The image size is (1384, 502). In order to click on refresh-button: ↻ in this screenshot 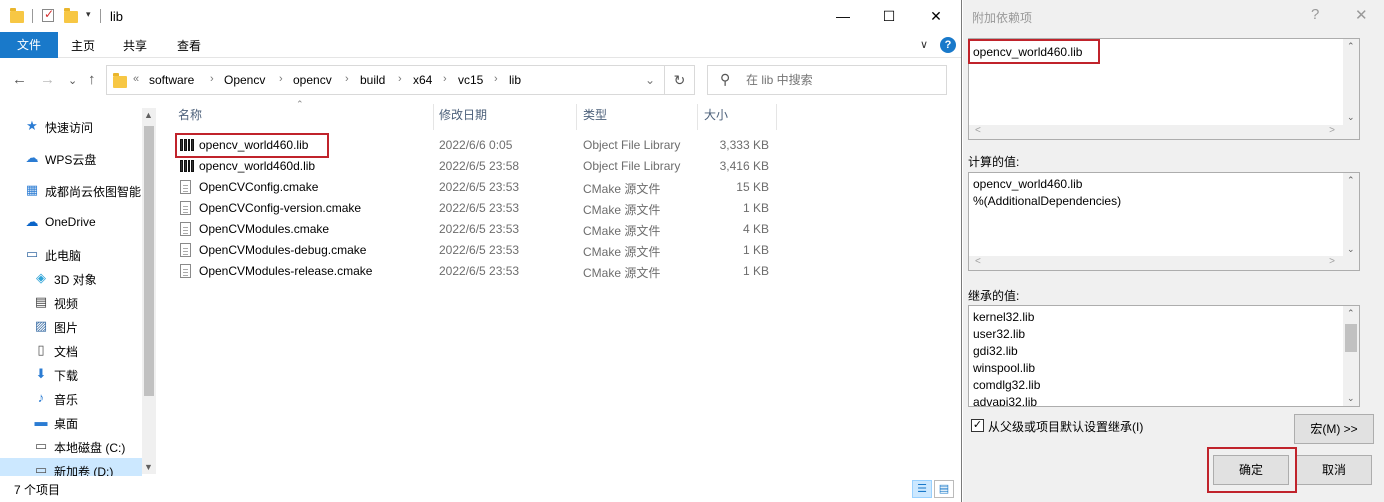, I will do `click(680, 80)`.